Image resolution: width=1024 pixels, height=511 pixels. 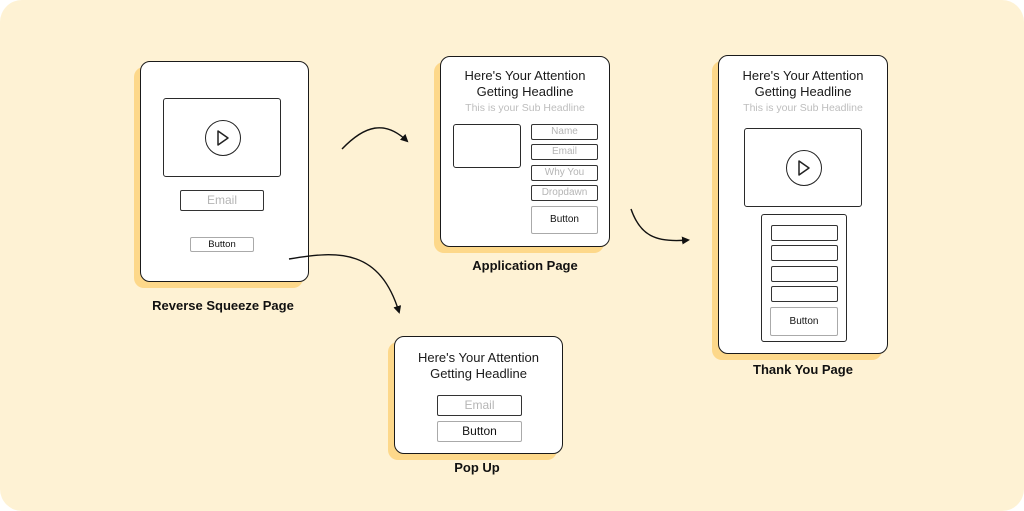 I want to click on flow-arrows, so click(x=489, y=220).